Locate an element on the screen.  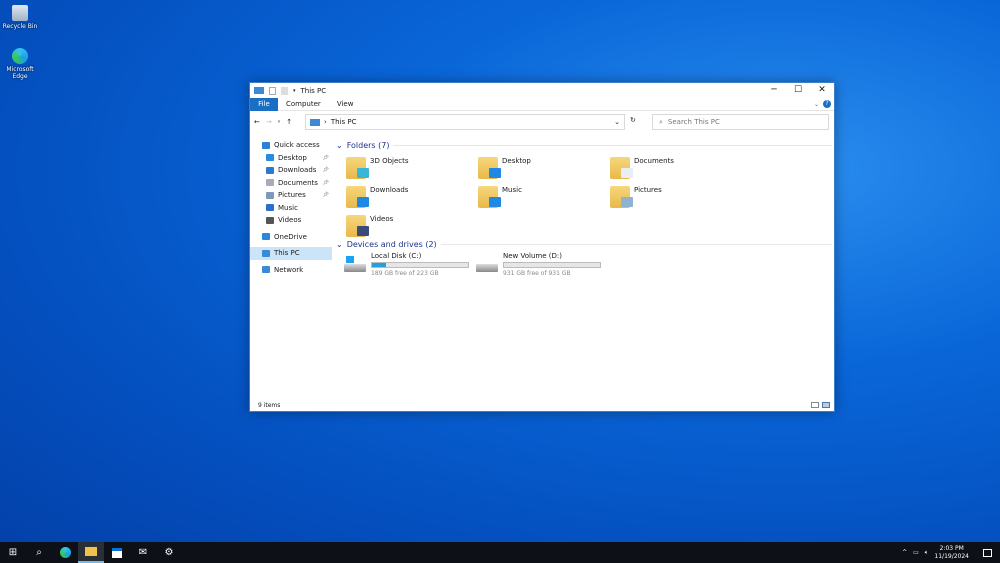
folder-3d-objects: 3D Objects is located at coordinates (411, 168).